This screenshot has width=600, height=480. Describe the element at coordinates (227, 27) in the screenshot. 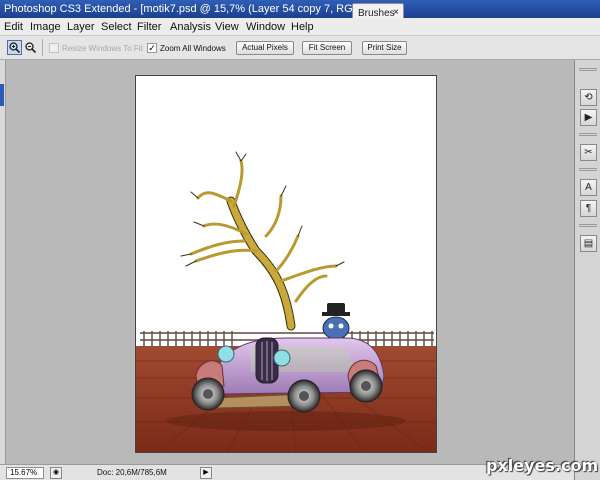

I see `menu-view: View` at that location.